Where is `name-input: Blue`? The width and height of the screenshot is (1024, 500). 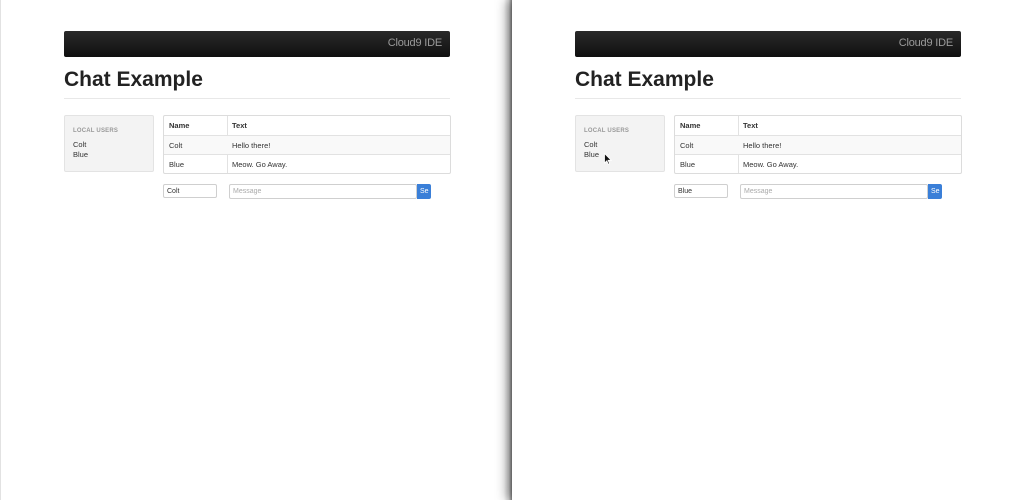
name-input: Blue is located at coordinates (701, 191).